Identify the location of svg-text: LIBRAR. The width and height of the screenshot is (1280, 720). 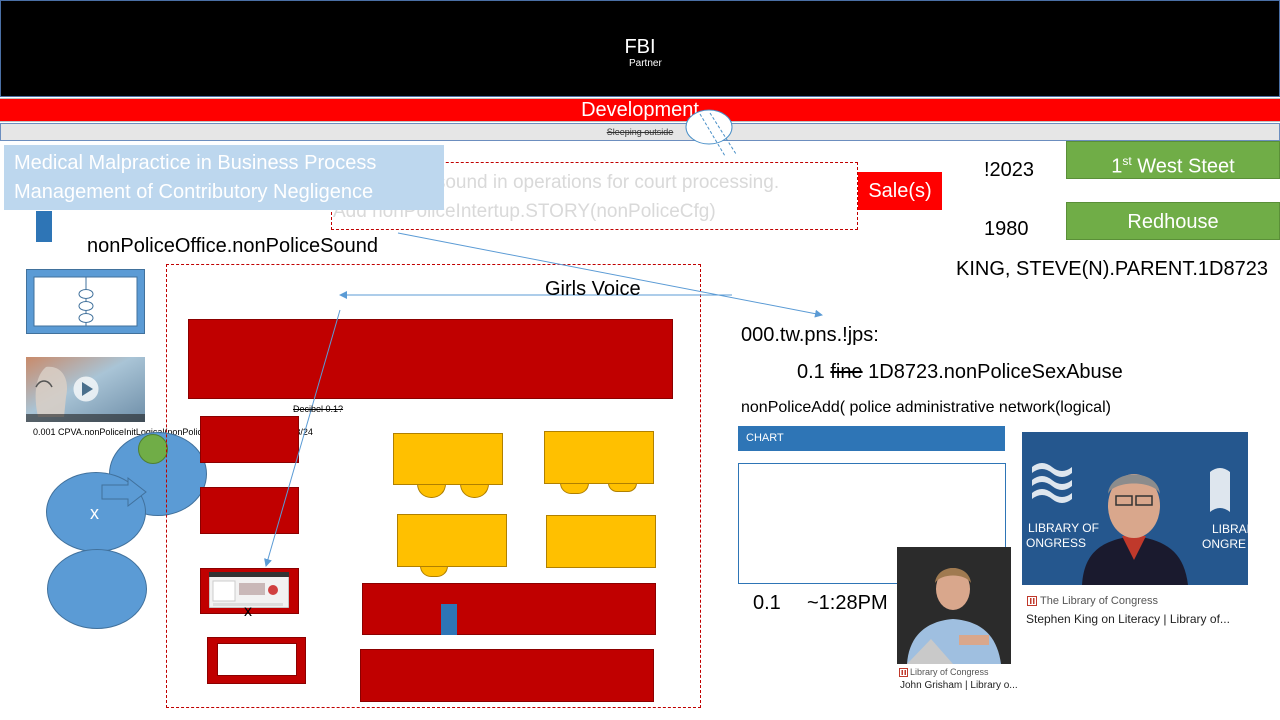
(1230, 529).